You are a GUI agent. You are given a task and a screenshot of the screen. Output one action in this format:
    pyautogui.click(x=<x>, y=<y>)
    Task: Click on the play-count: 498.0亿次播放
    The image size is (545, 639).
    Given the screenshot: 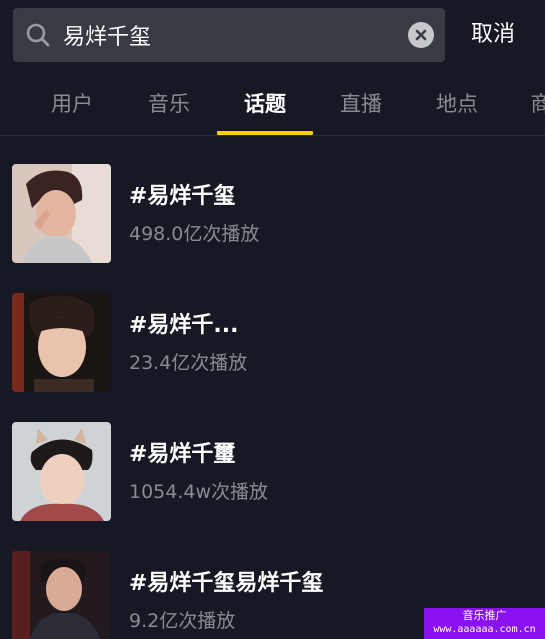 What is the action you would take?
    pyautogui.click(x=194, y=234)
    